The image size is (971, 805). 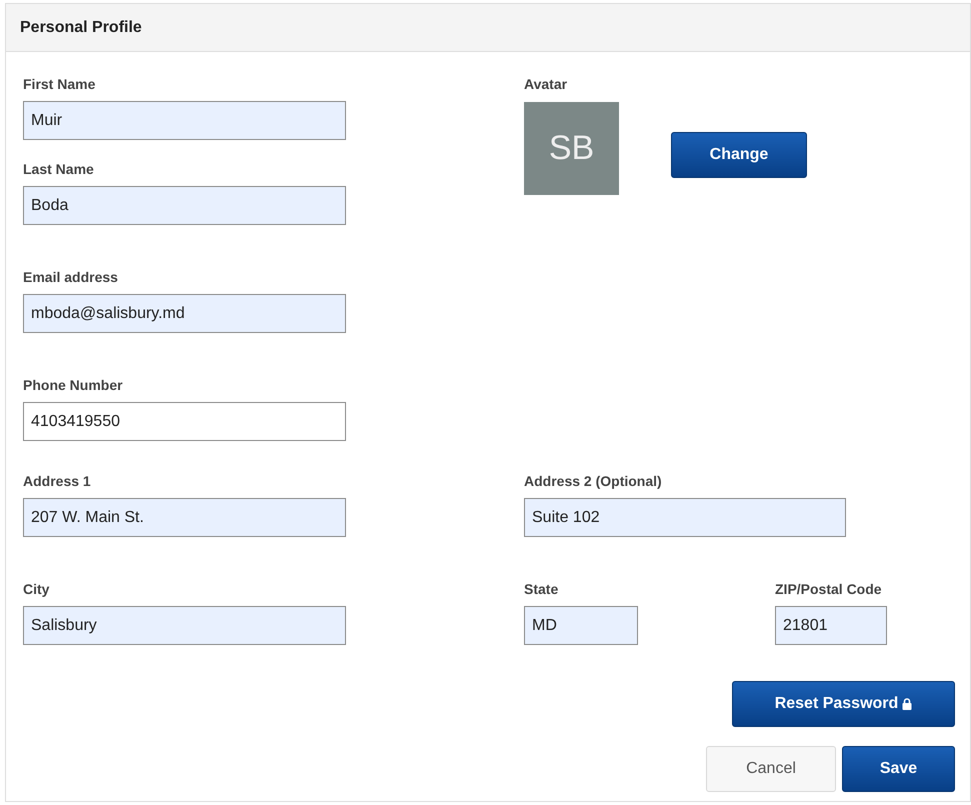 What do you see at coordinates (71, 277) in the screenshot?
I see `field-label: Email address` at bounding box center [71, 277].